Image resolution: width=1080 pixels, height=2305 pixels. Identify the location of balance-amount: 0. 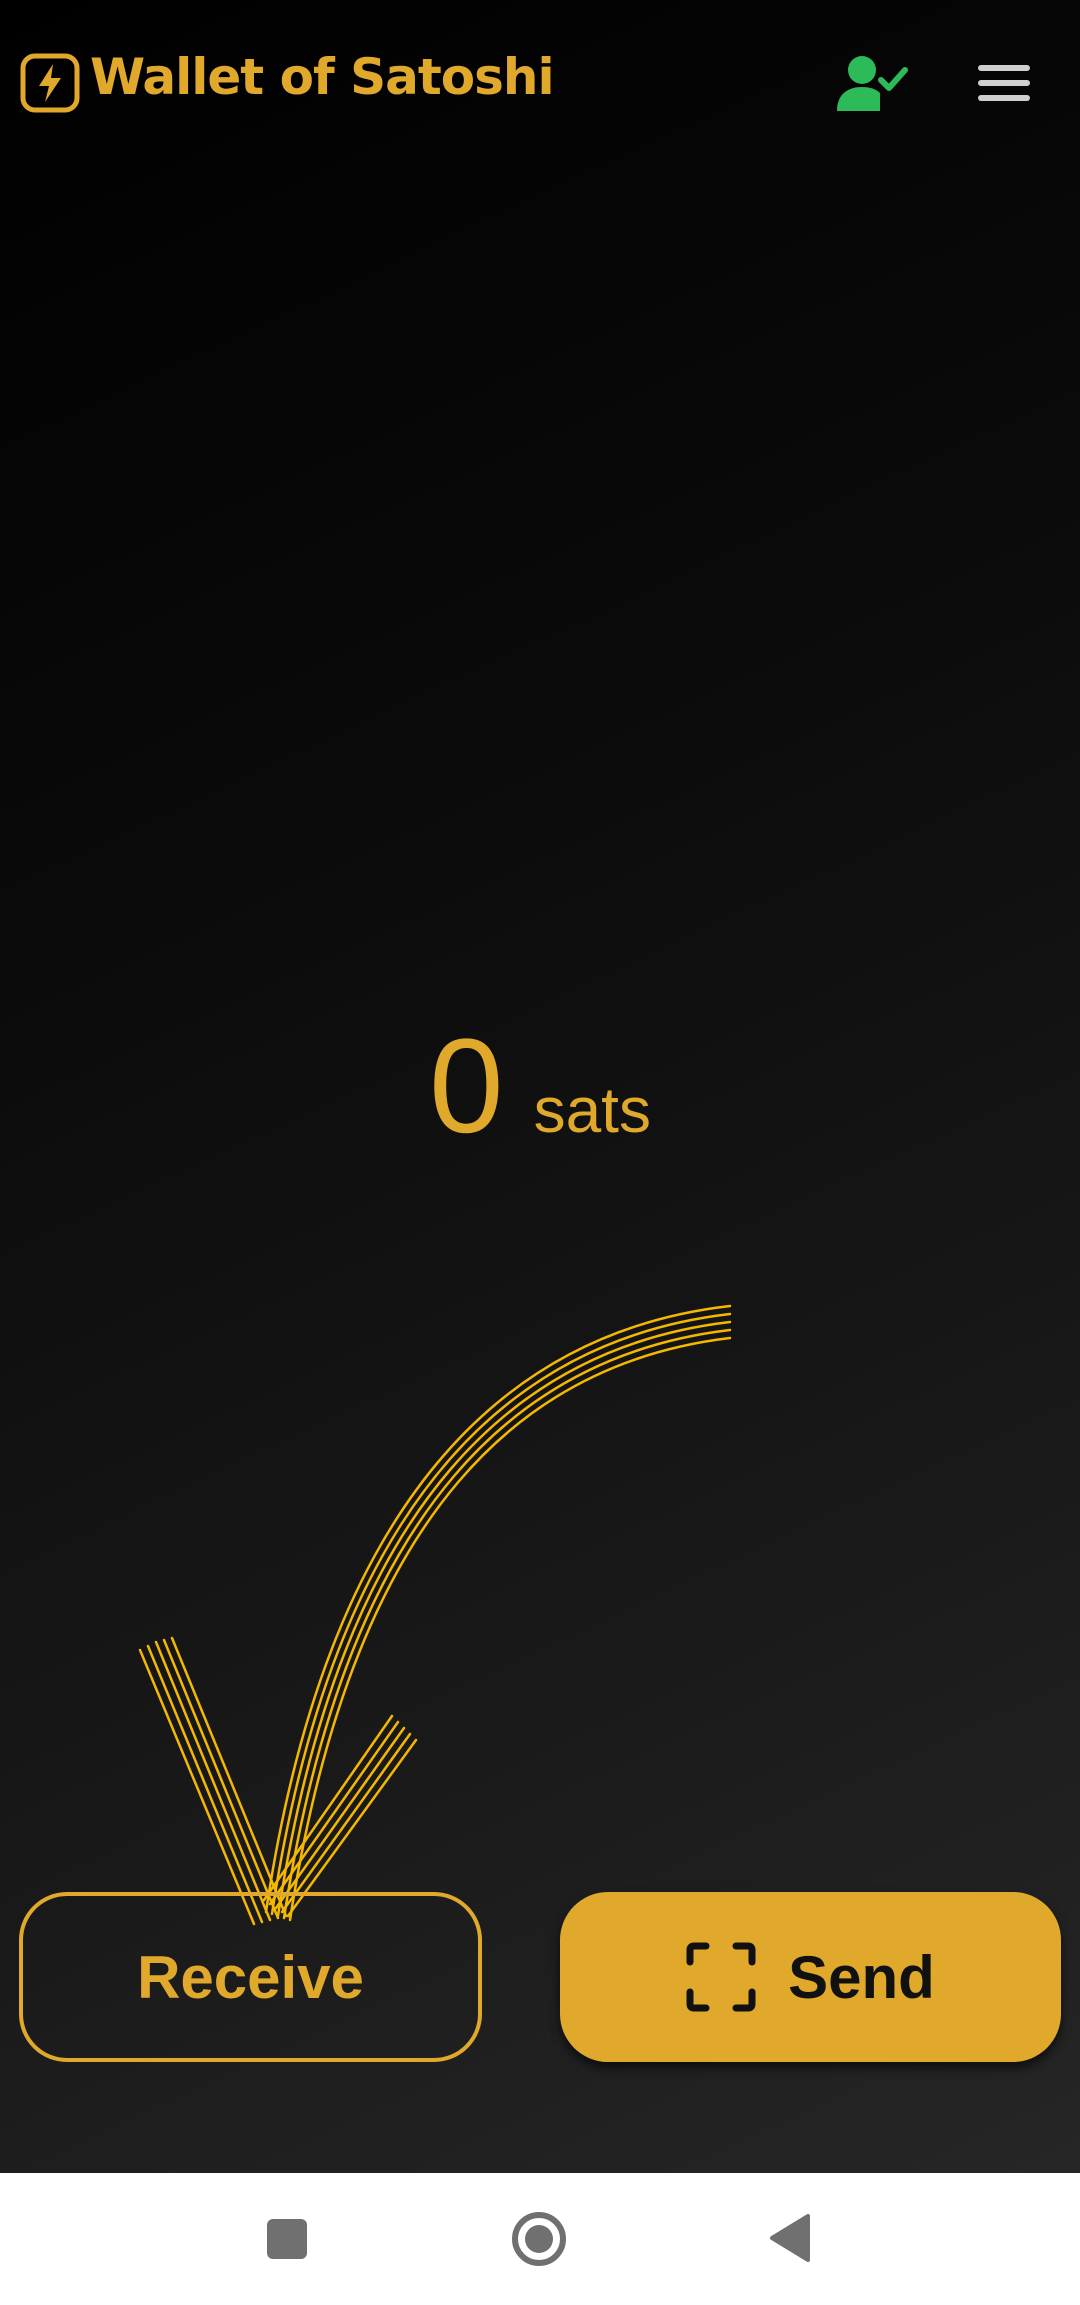
(466, 1086).